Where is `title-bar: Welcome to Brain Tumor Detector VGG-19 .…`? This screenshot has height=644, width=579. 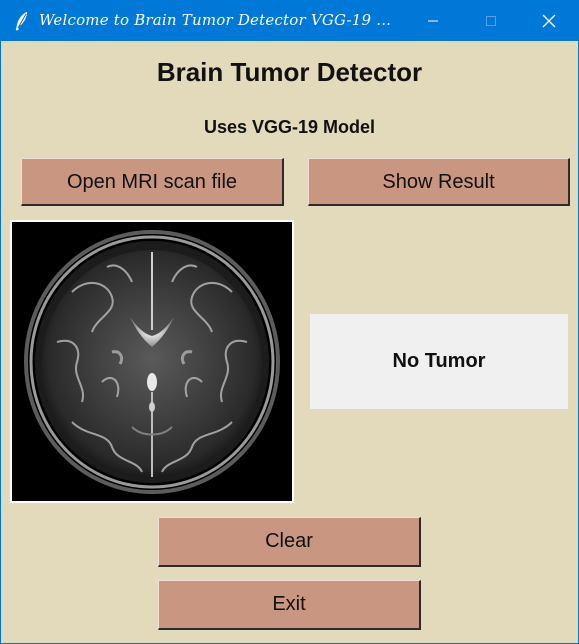
title-bar: Welcome to Brain Tumor Detector VGG-19 .… is located at coordinates (289, 21).